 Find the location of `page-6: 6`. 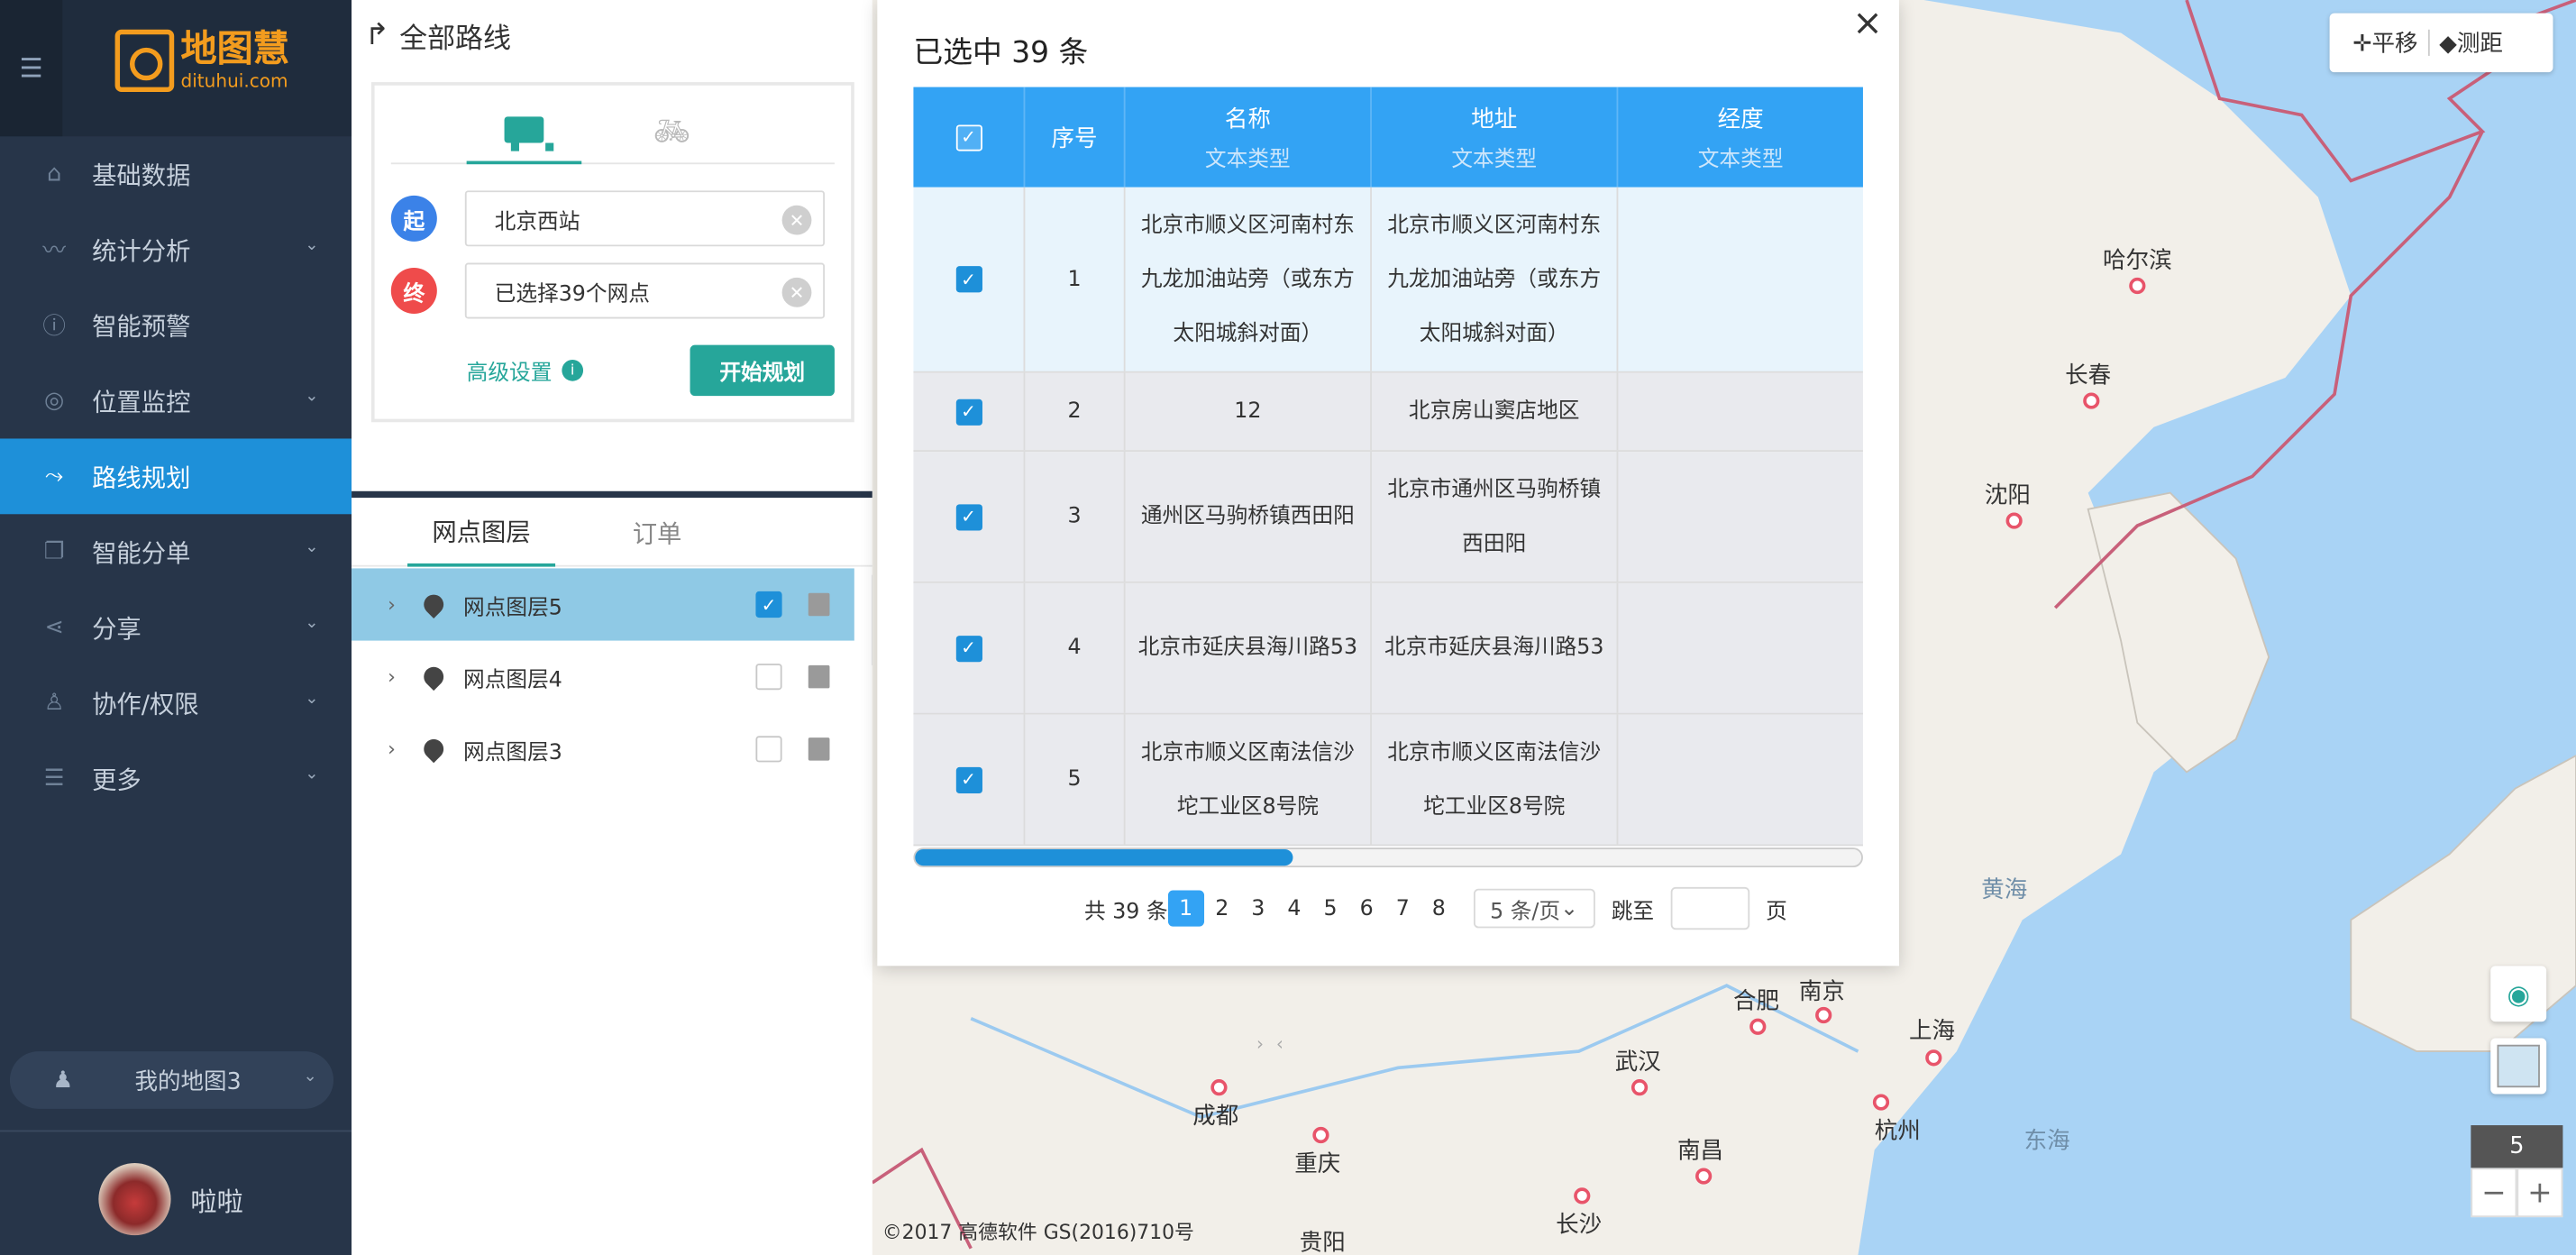

page-6: 6 is located at coordinates (1366, 909).